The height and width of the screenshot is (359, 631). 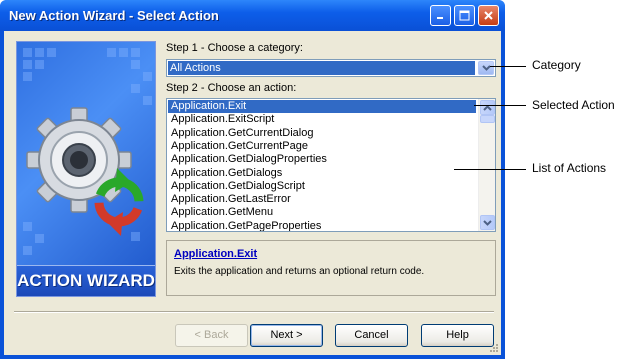 I want to click on gear-icon, so click(x=79, y=160).